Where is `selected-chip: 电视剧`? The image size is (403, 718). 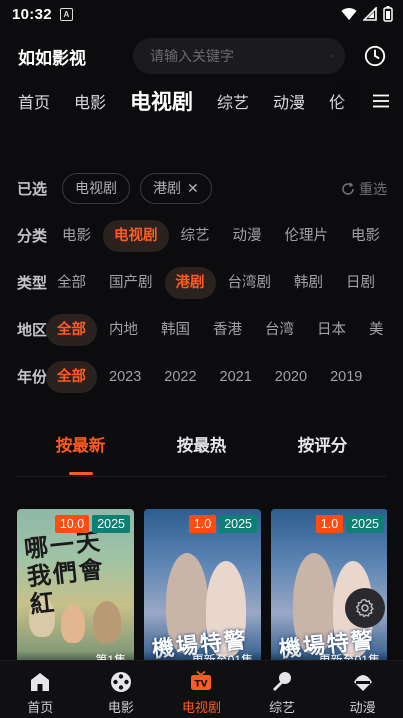 selected-chip: 电视剧 is located at coordinates (96, 188).